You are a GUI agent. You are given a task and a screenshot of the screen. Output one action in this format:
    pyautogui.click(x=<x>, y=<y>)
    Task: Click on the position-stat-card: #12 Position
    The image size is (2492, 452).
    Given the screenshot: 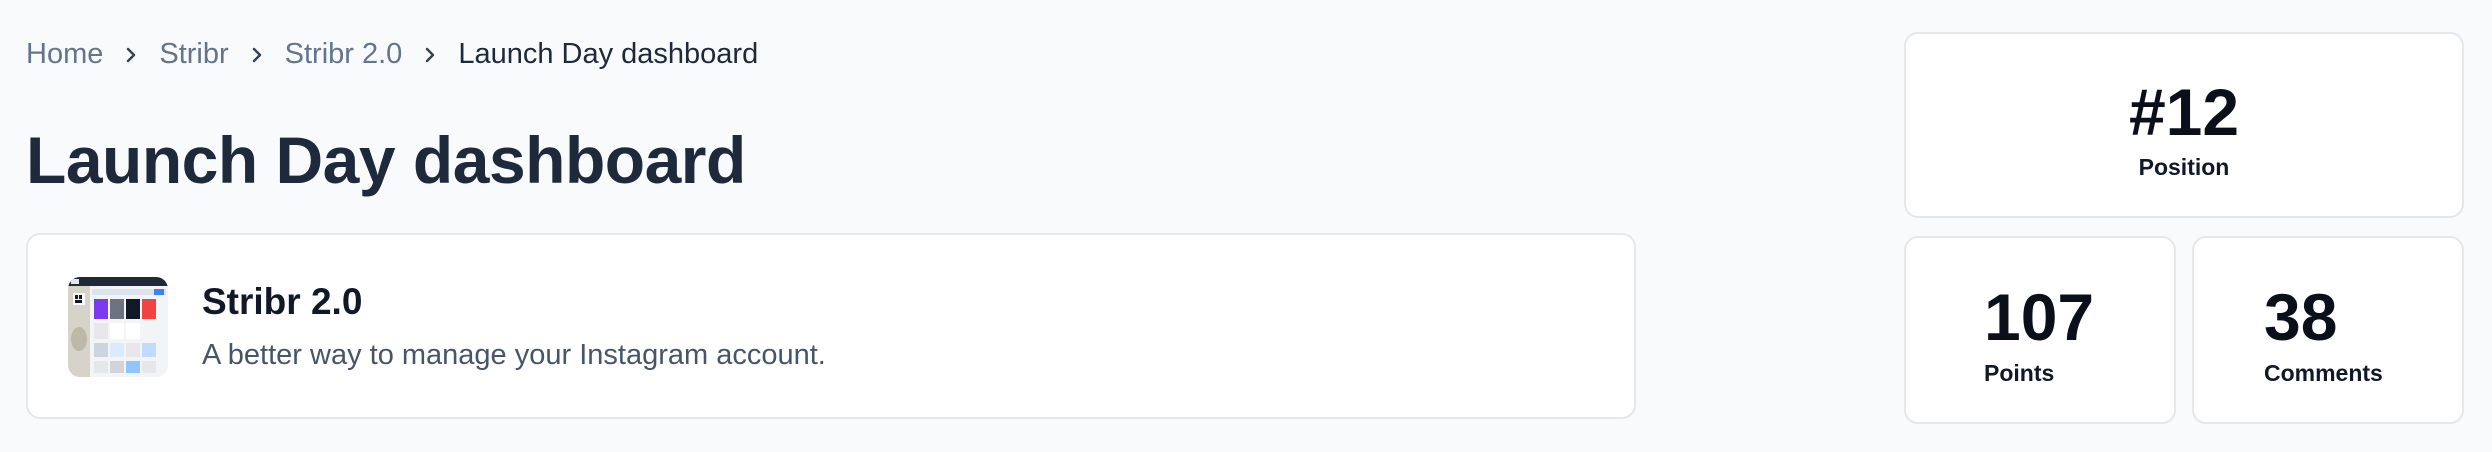 What is the action you would take?
    pyautogui.click(x=2184, y=125)
    